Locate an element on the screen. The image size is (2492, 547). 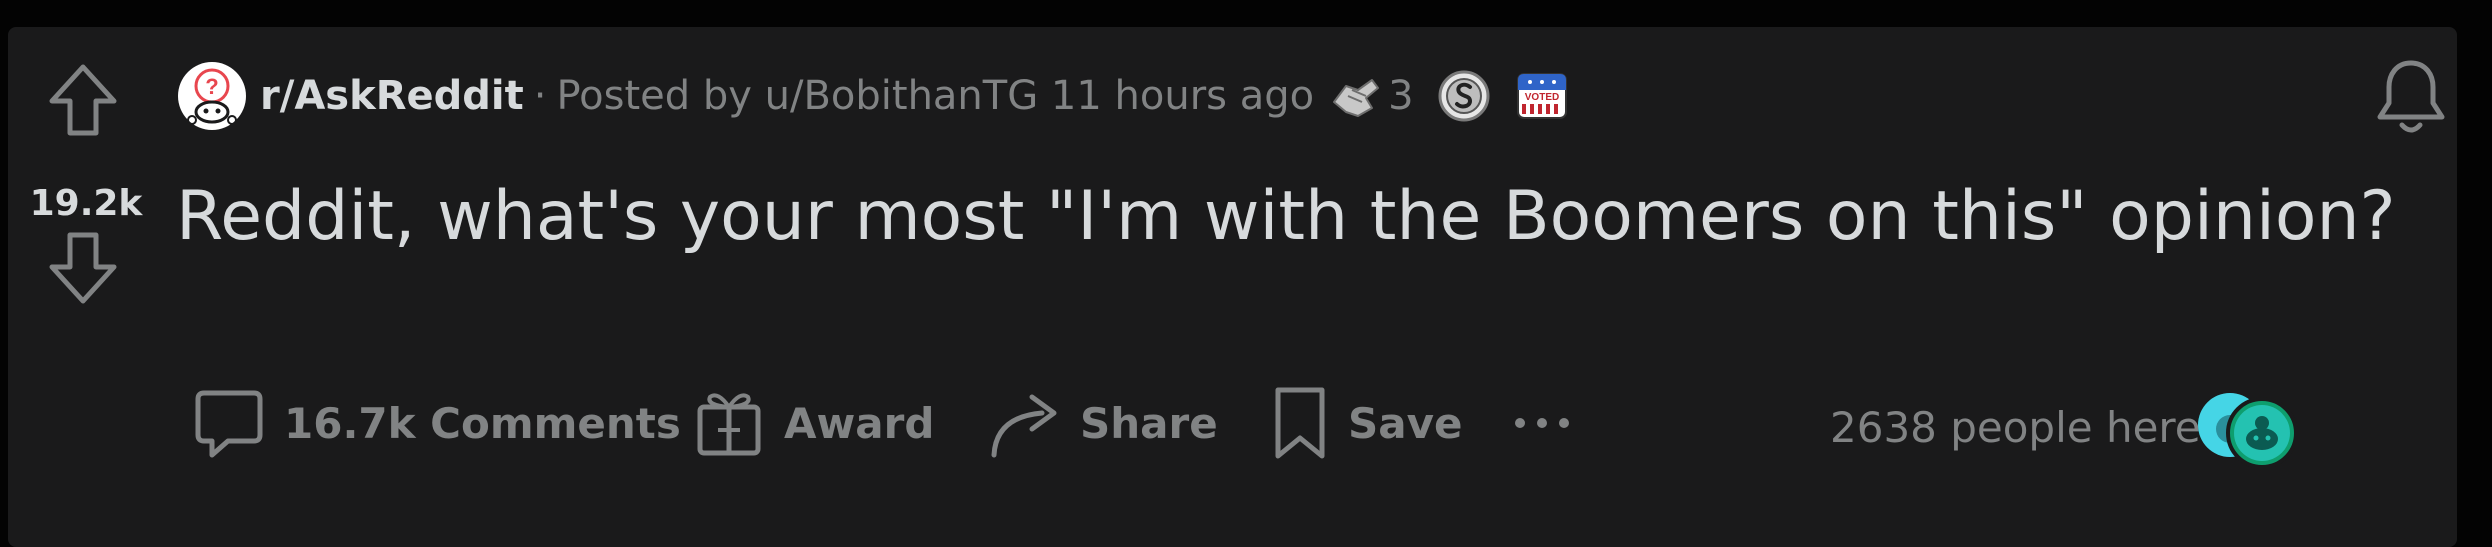
award-voted: VOTED is located at coordinates (1542, 96).